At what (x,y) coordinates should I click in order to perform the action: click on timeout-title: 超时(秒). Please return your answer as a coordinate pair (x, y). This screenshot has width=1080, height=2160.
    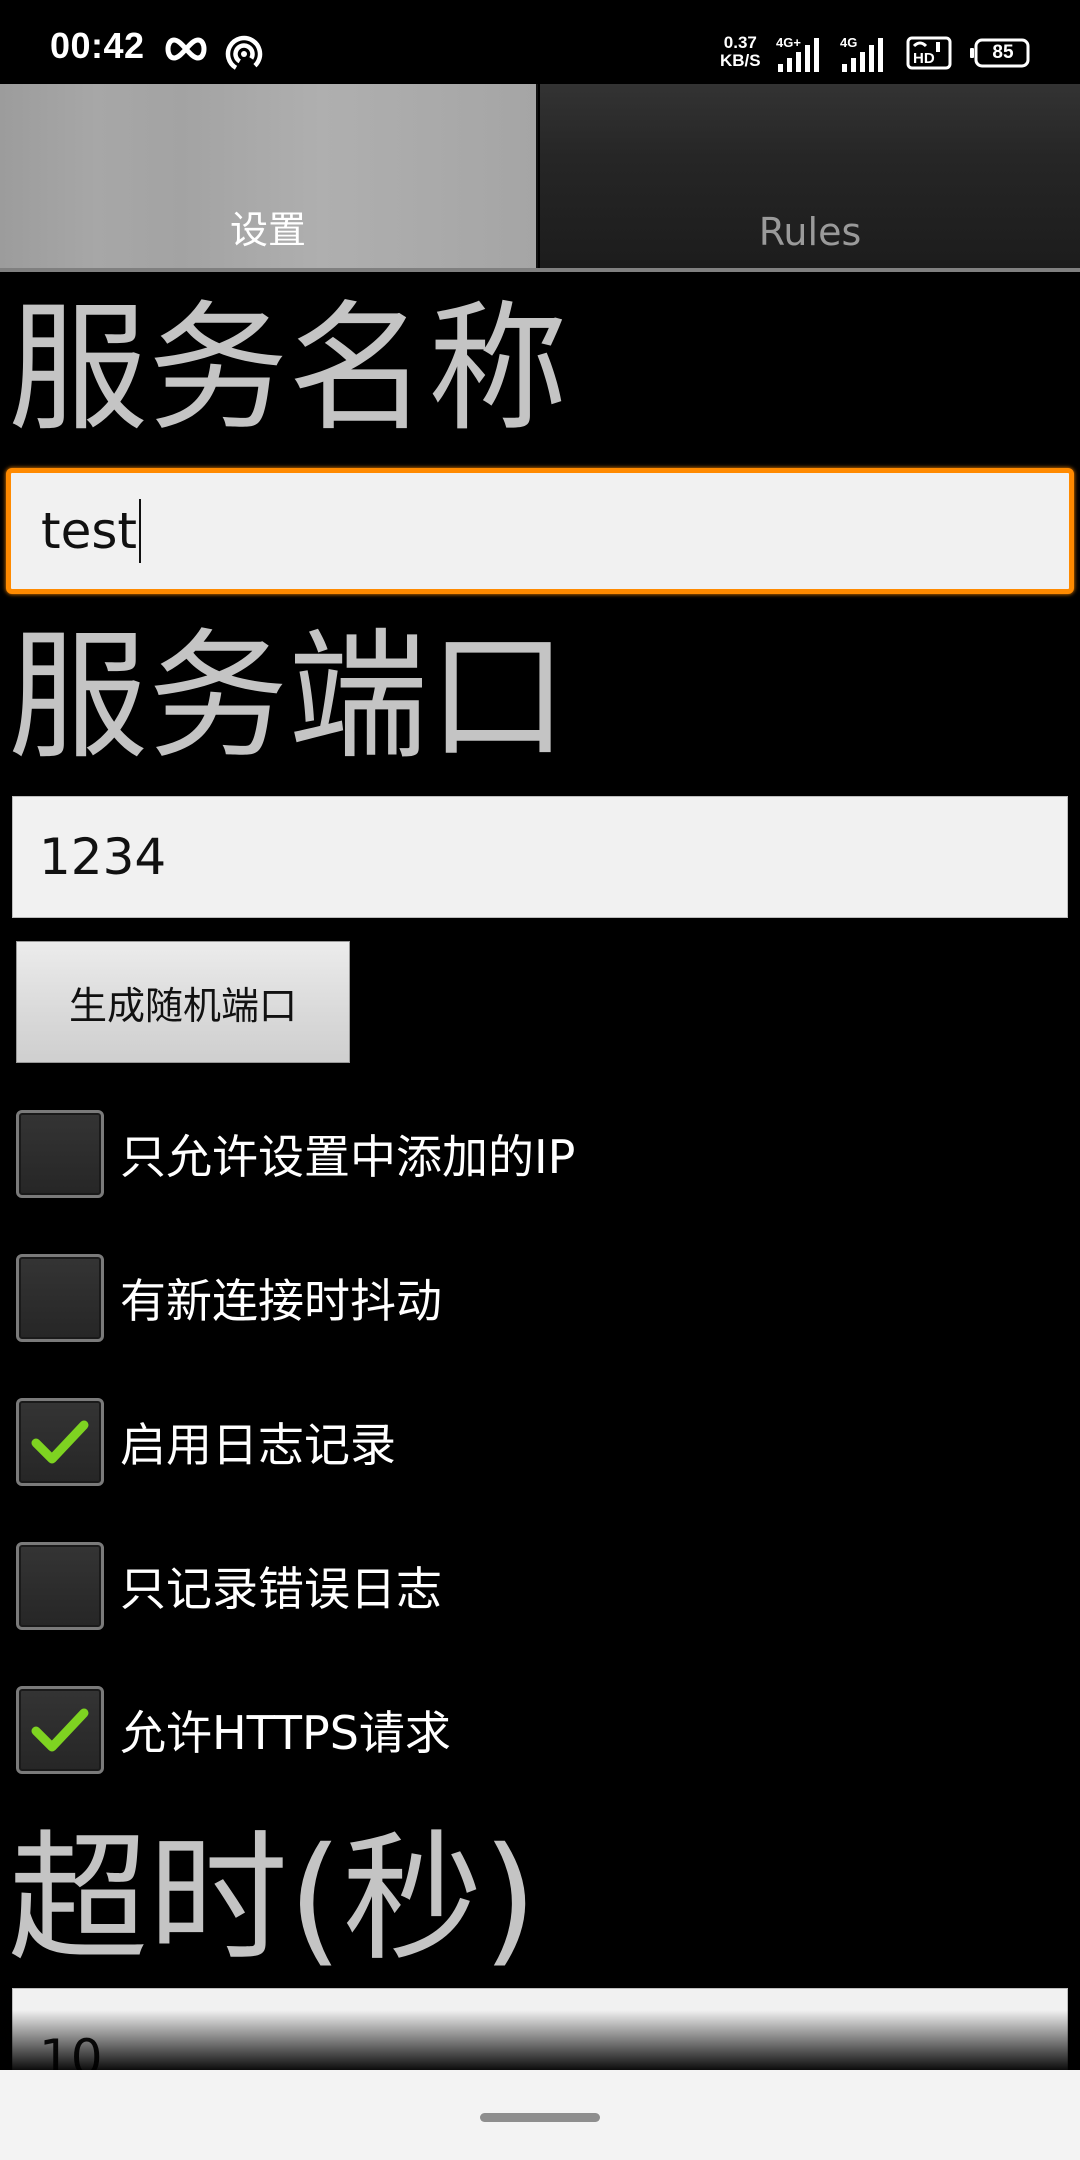
    Looking at the image, I should click on (273, 1899).